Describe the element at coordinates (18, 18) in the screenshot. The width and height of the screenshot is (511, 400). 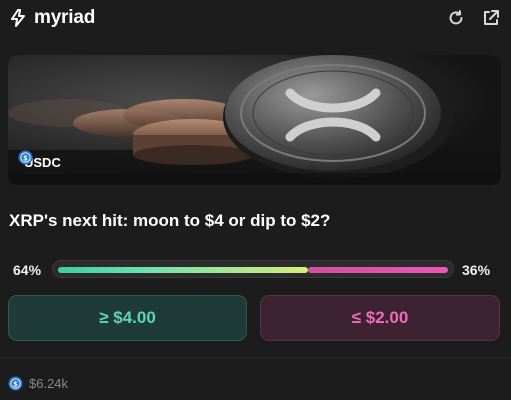
I see `myriad-bolt-icon` at that location.